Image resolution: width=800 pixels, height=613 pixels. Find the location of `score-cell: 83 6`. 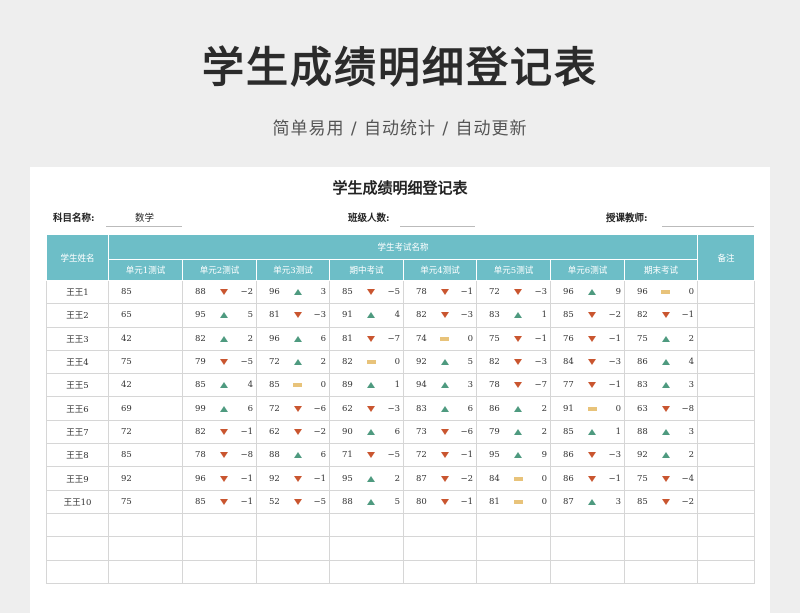

score-cell: 83 6 is located at coordinates (440, 408).